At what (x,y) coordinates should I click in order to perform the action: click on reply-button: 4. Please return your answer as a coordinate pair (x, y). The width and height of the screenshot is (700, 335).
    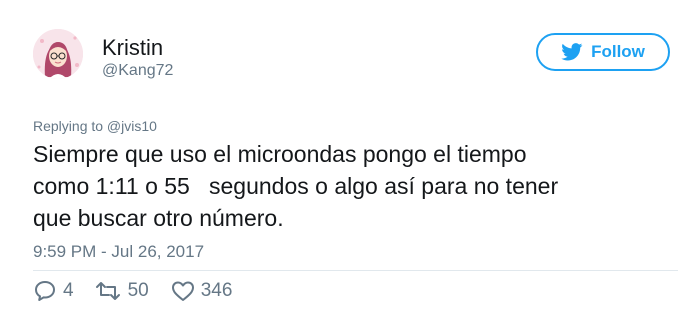
    Looking at the image, I should click on (53, 291).